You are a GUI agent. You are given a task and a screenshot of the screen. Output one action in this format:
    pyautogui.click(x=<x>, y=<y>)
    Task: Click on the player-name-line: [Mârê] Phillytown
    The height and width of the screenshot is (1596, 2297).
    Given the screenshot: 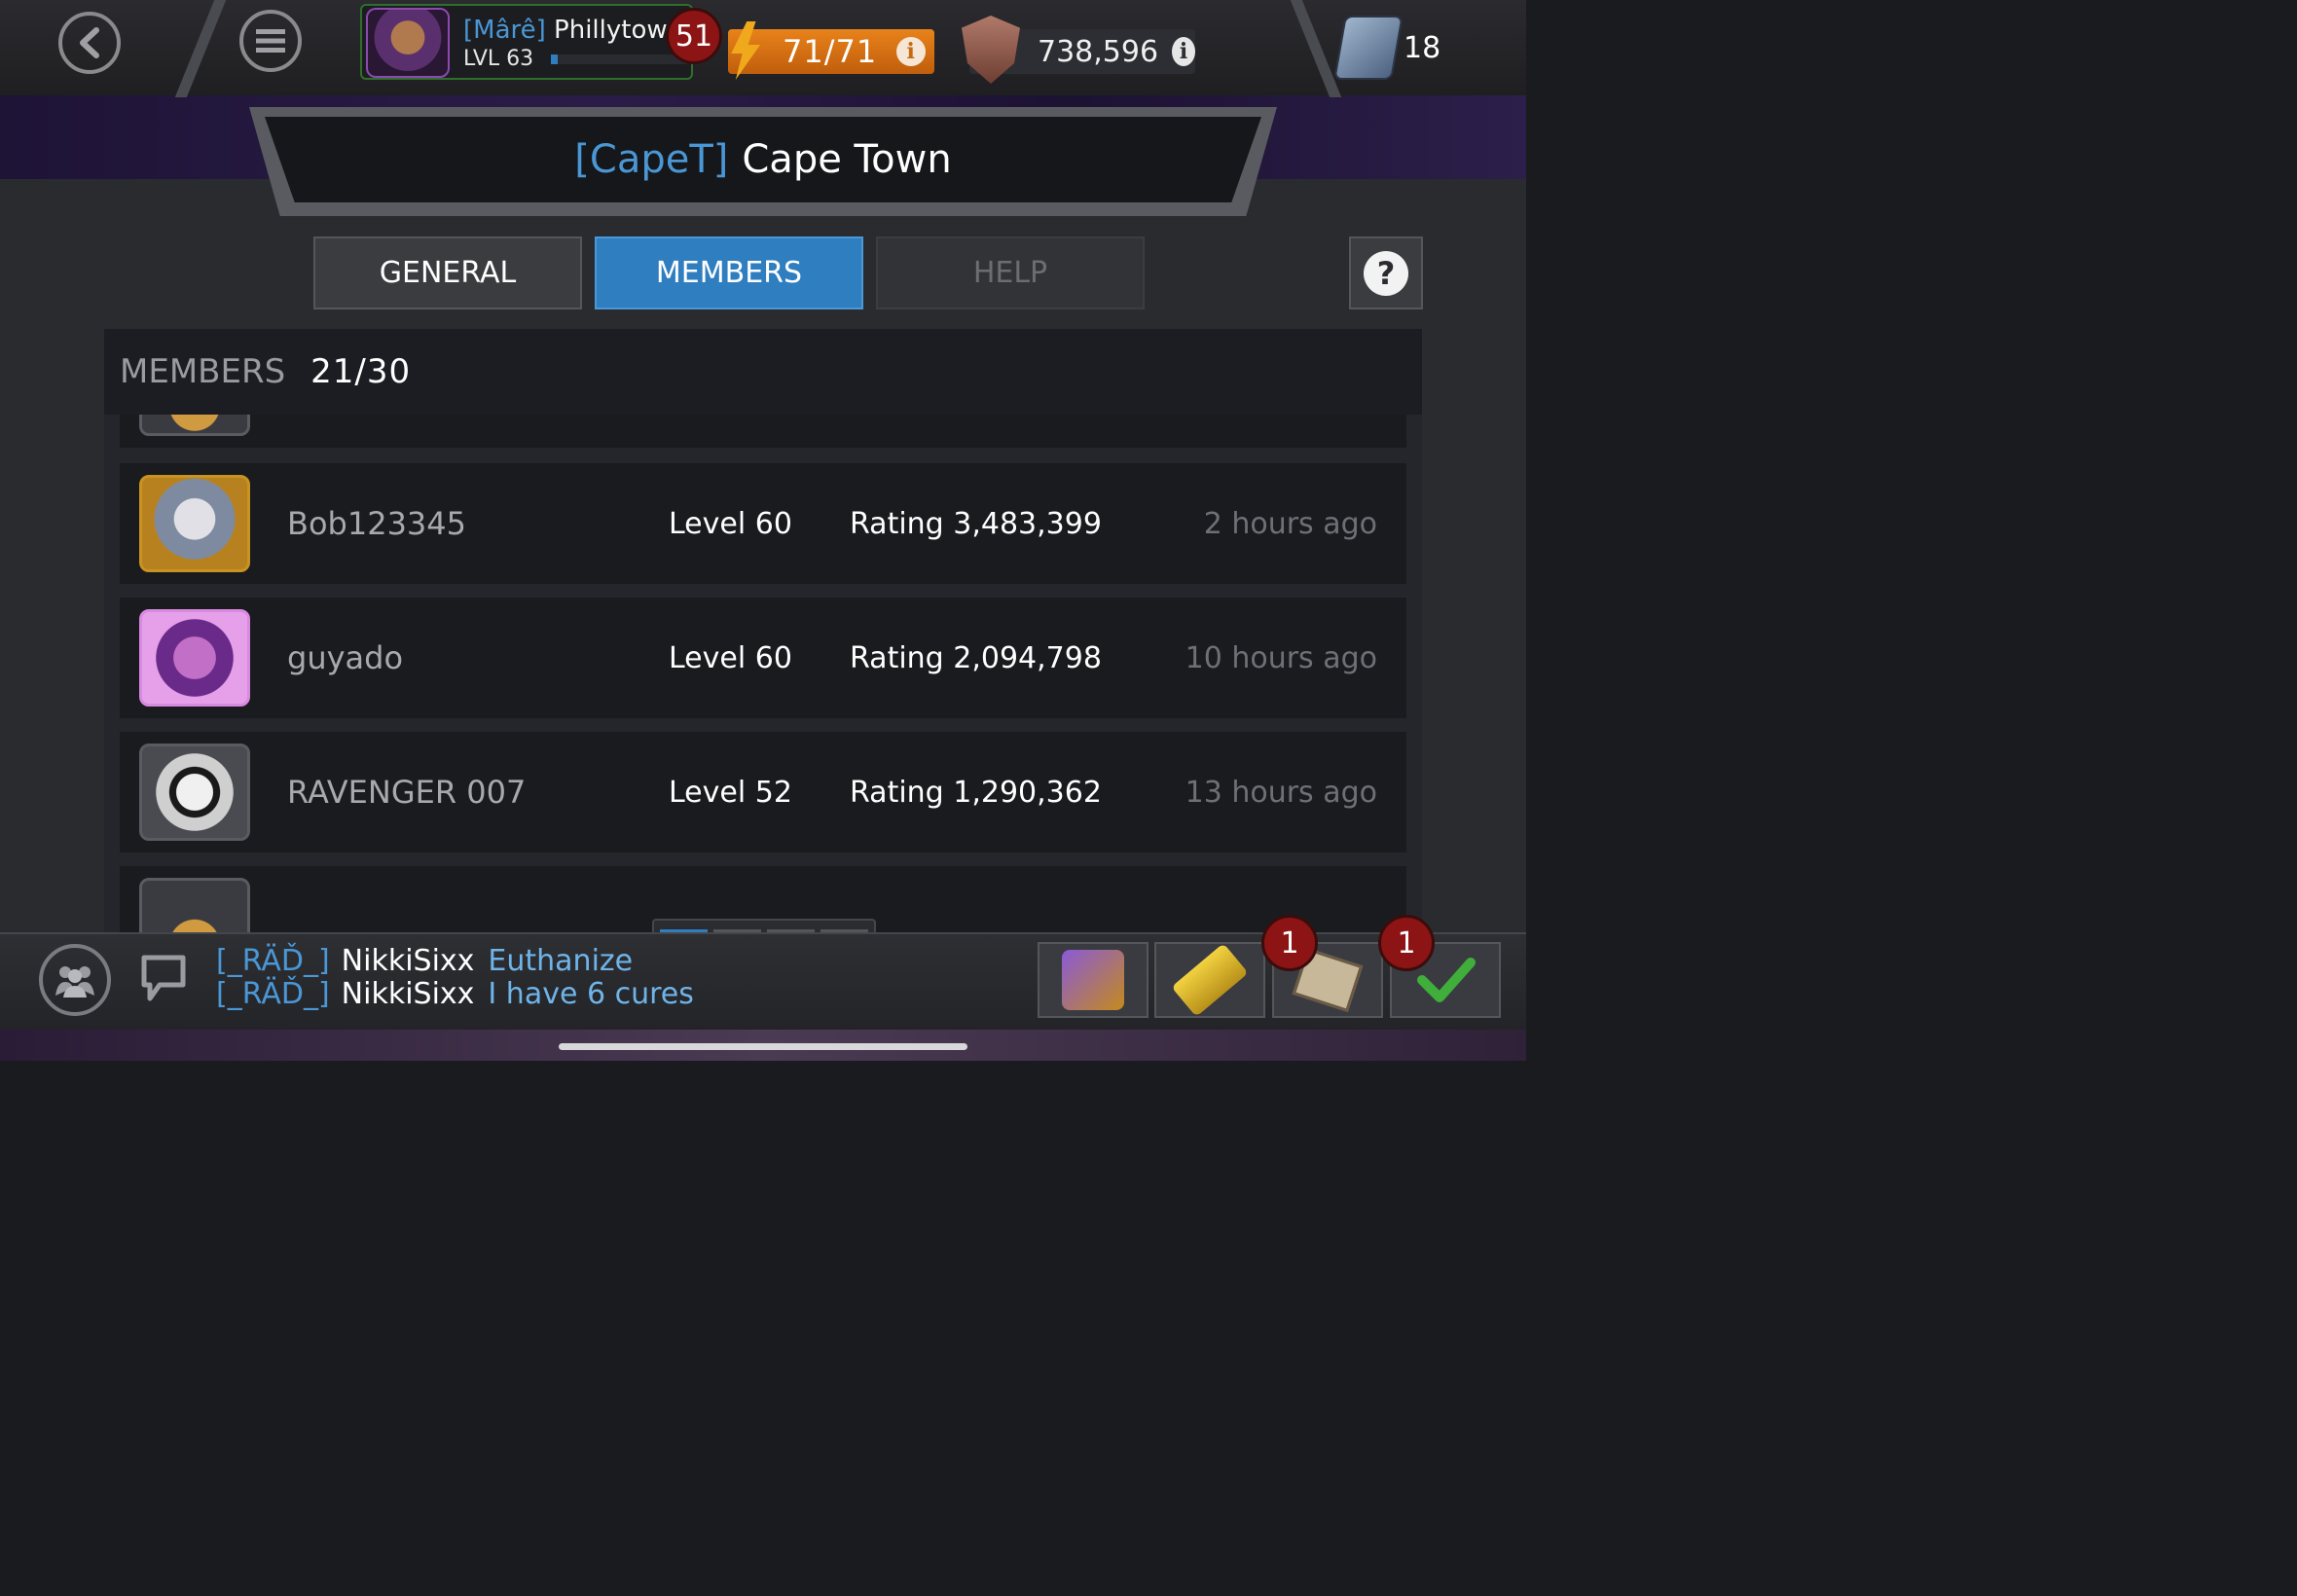 What is the action you would take?
    pyautogui.click(x=573, y=31)
    